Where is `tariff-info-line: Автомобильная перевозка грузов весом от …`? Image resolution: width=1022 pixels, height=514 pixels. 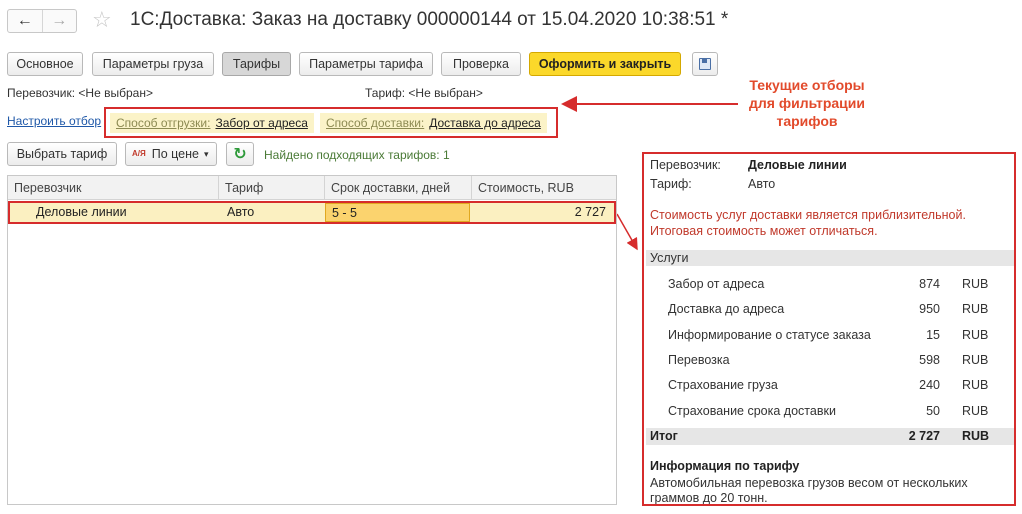 tariff-info-line: Автомобильная перевозка грузов весом от … is located at coordinates (809, 483).